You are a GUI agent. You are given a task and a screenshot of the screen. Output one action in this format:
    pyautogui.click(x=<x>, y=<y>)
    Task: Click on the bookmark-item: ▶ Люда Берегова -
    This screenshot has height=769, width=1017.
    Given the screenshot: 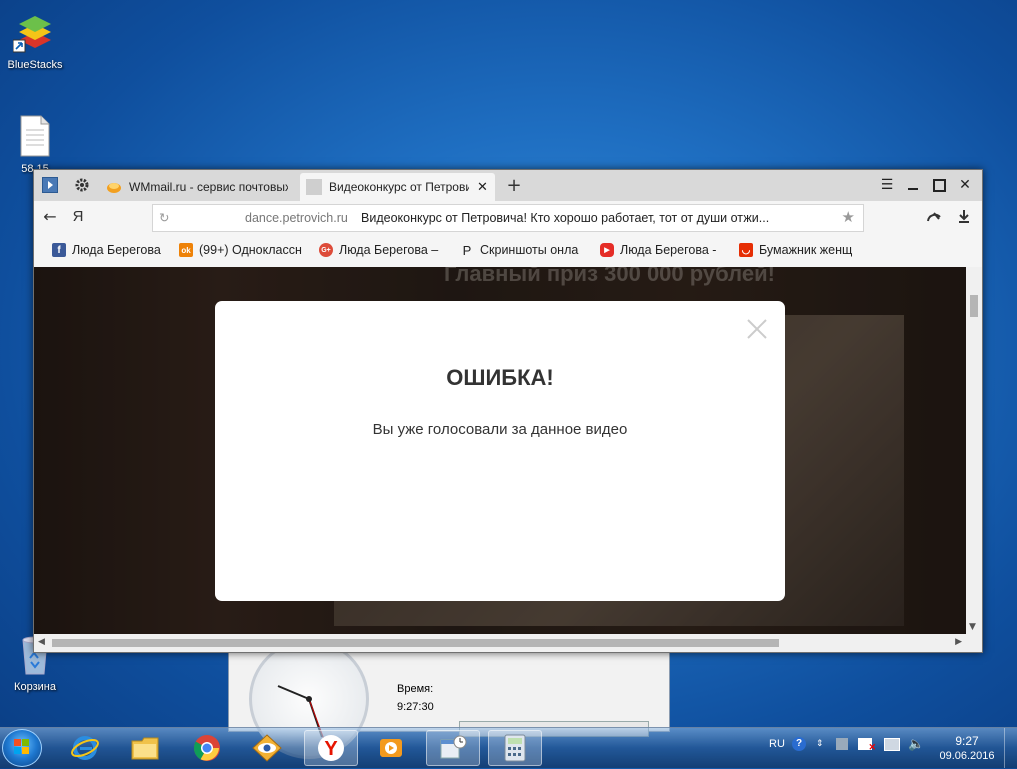 What is the action you would take?
    pyautogui.click(x=662, y=250)
    